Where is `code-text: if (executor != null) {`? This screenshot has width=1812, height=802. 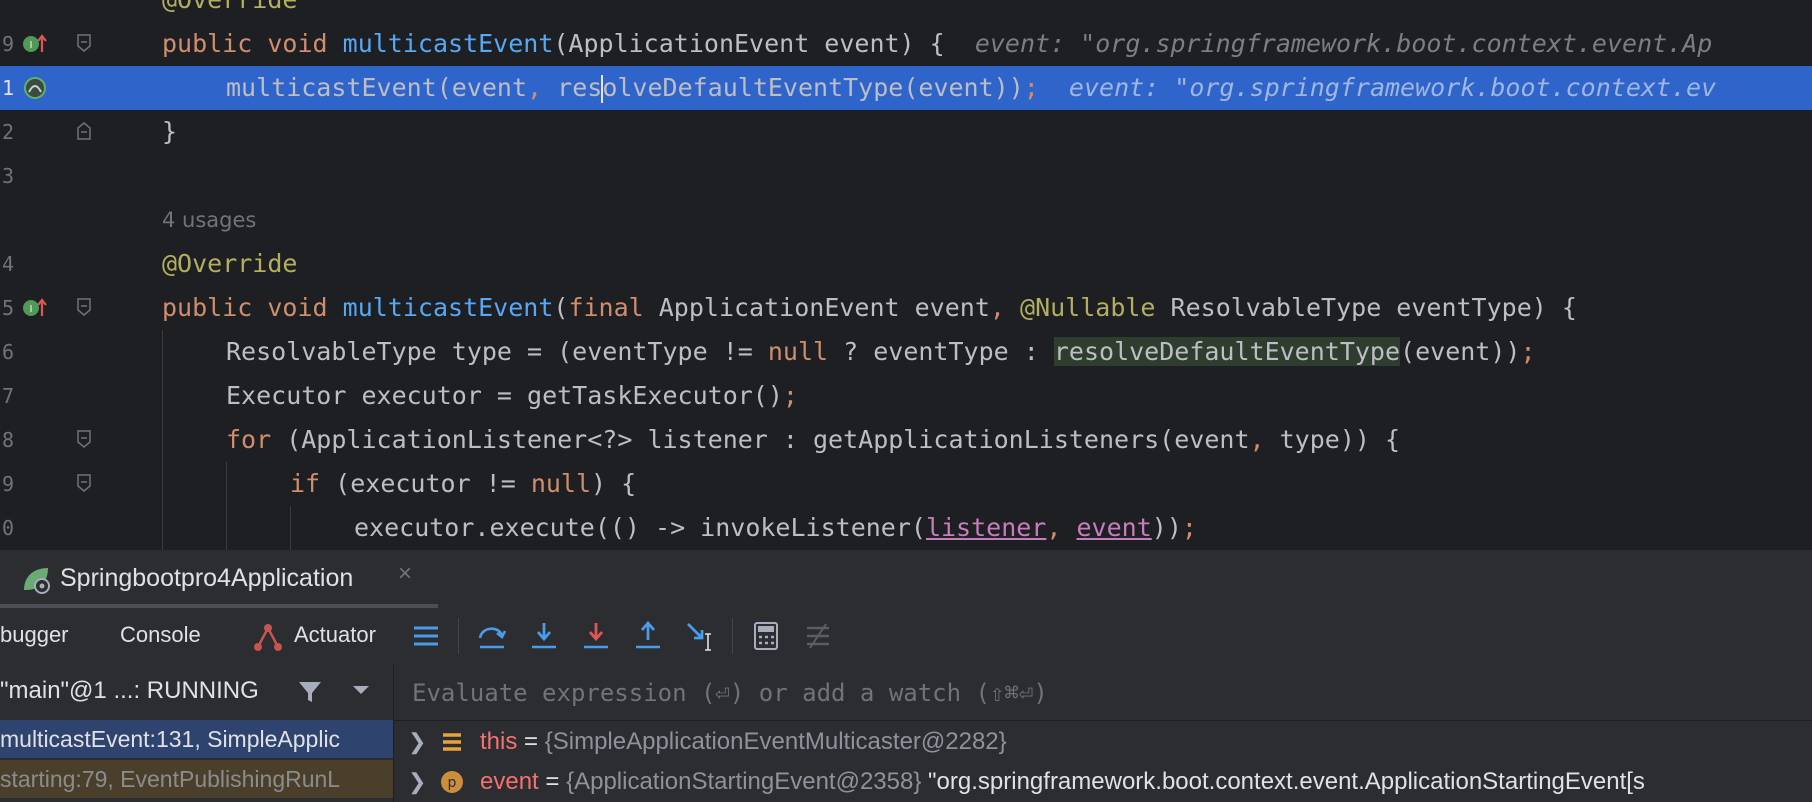
code-text: if (executor != null) { is located at coordinates (463, 483).